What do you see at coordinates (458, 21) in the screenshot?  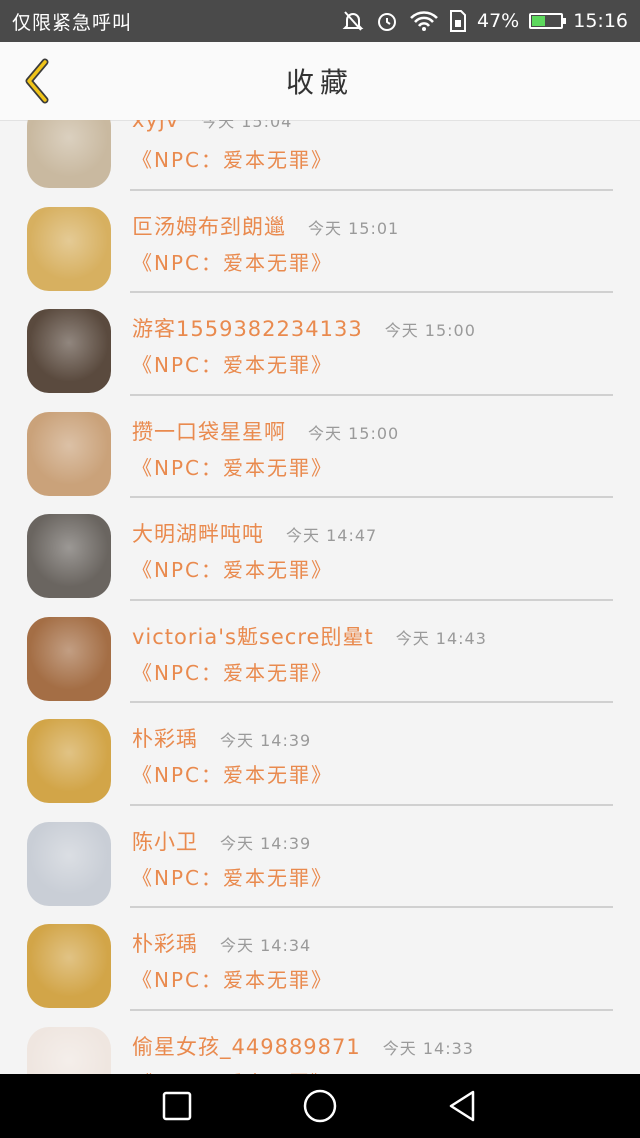 I see `sim-icon` at bounding box center [458, 21].